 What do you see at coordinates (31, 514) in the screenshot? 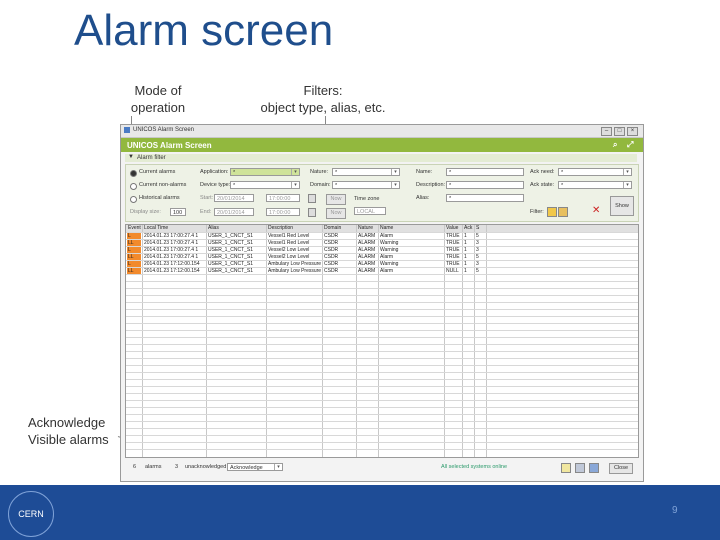
I see `cern-logo: CERN` at bounding box center [31, 514].